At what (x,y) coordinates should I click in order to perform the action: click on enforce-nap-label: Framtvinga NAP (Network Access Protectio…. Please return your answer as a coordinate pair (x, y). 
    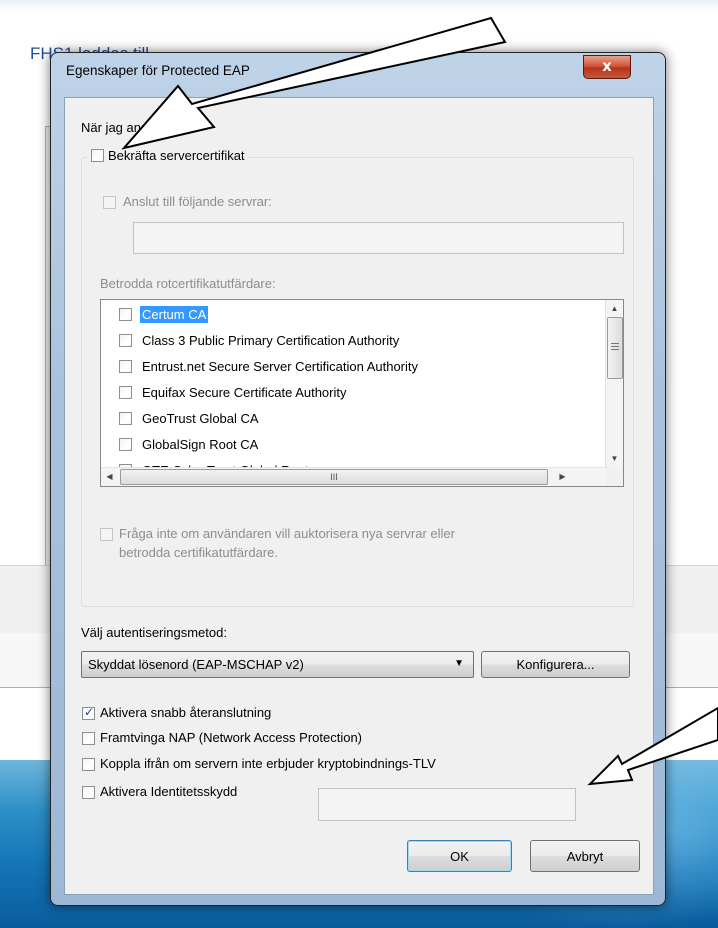
    Looking at the image, I should click on (231, 737).